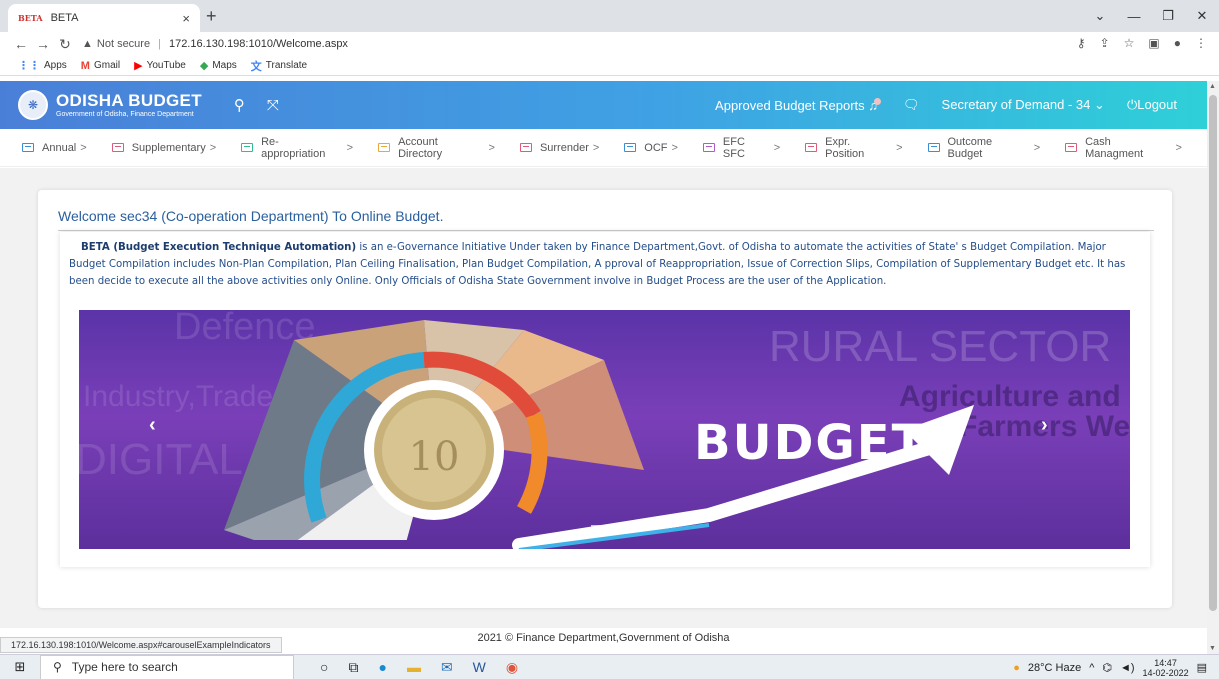 The image size is (1219, 679). What do you see at coordinates (810, 443) in the screenshot?
I see `carousel-headline: BUDGET` at bounding box center [810, 443].